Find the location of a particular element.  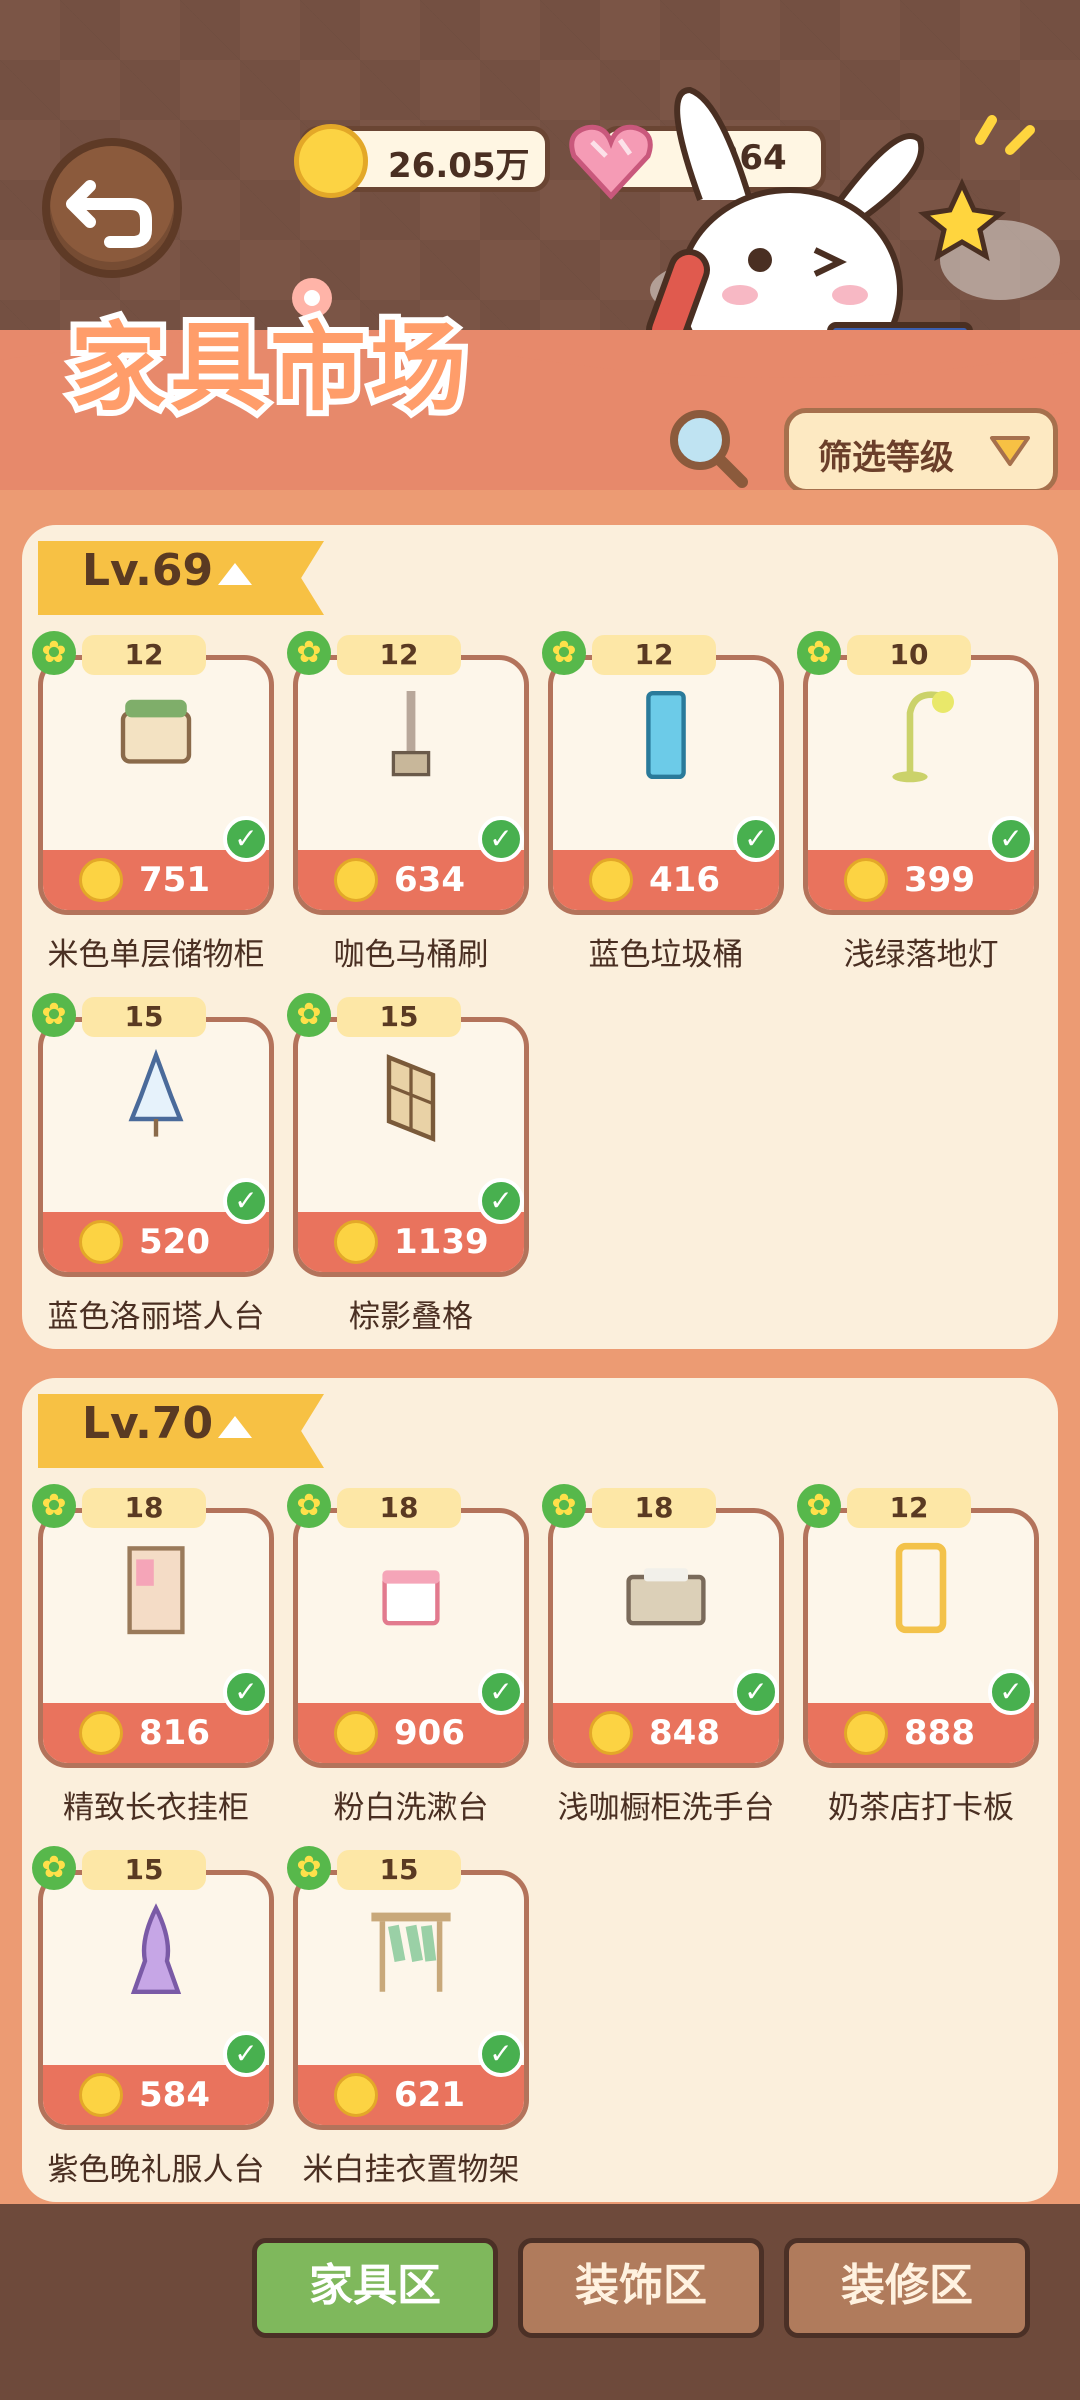

item-name: 米白挂衣置物架 is located at coordinates (411, 2170).